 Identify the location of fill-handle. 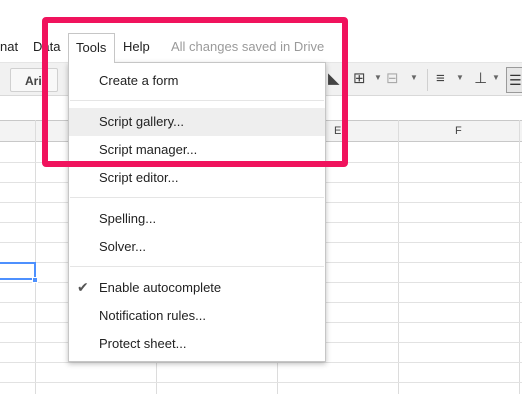
(35, 280).